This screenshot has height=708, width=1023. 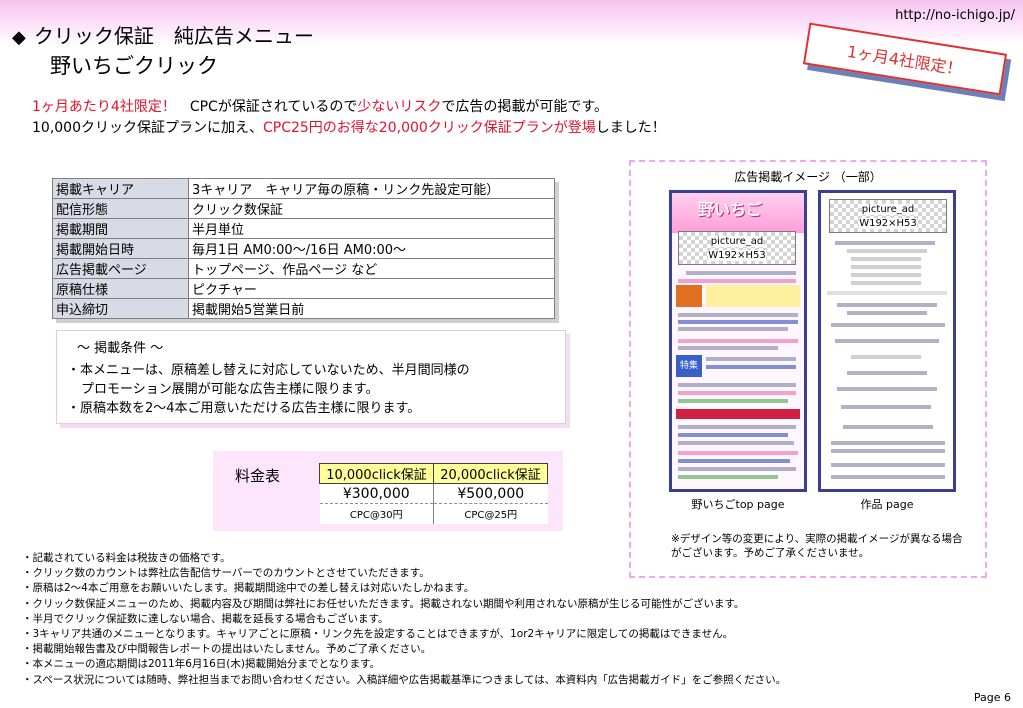 I want to click on banner-image, so click(x=753, y=296).